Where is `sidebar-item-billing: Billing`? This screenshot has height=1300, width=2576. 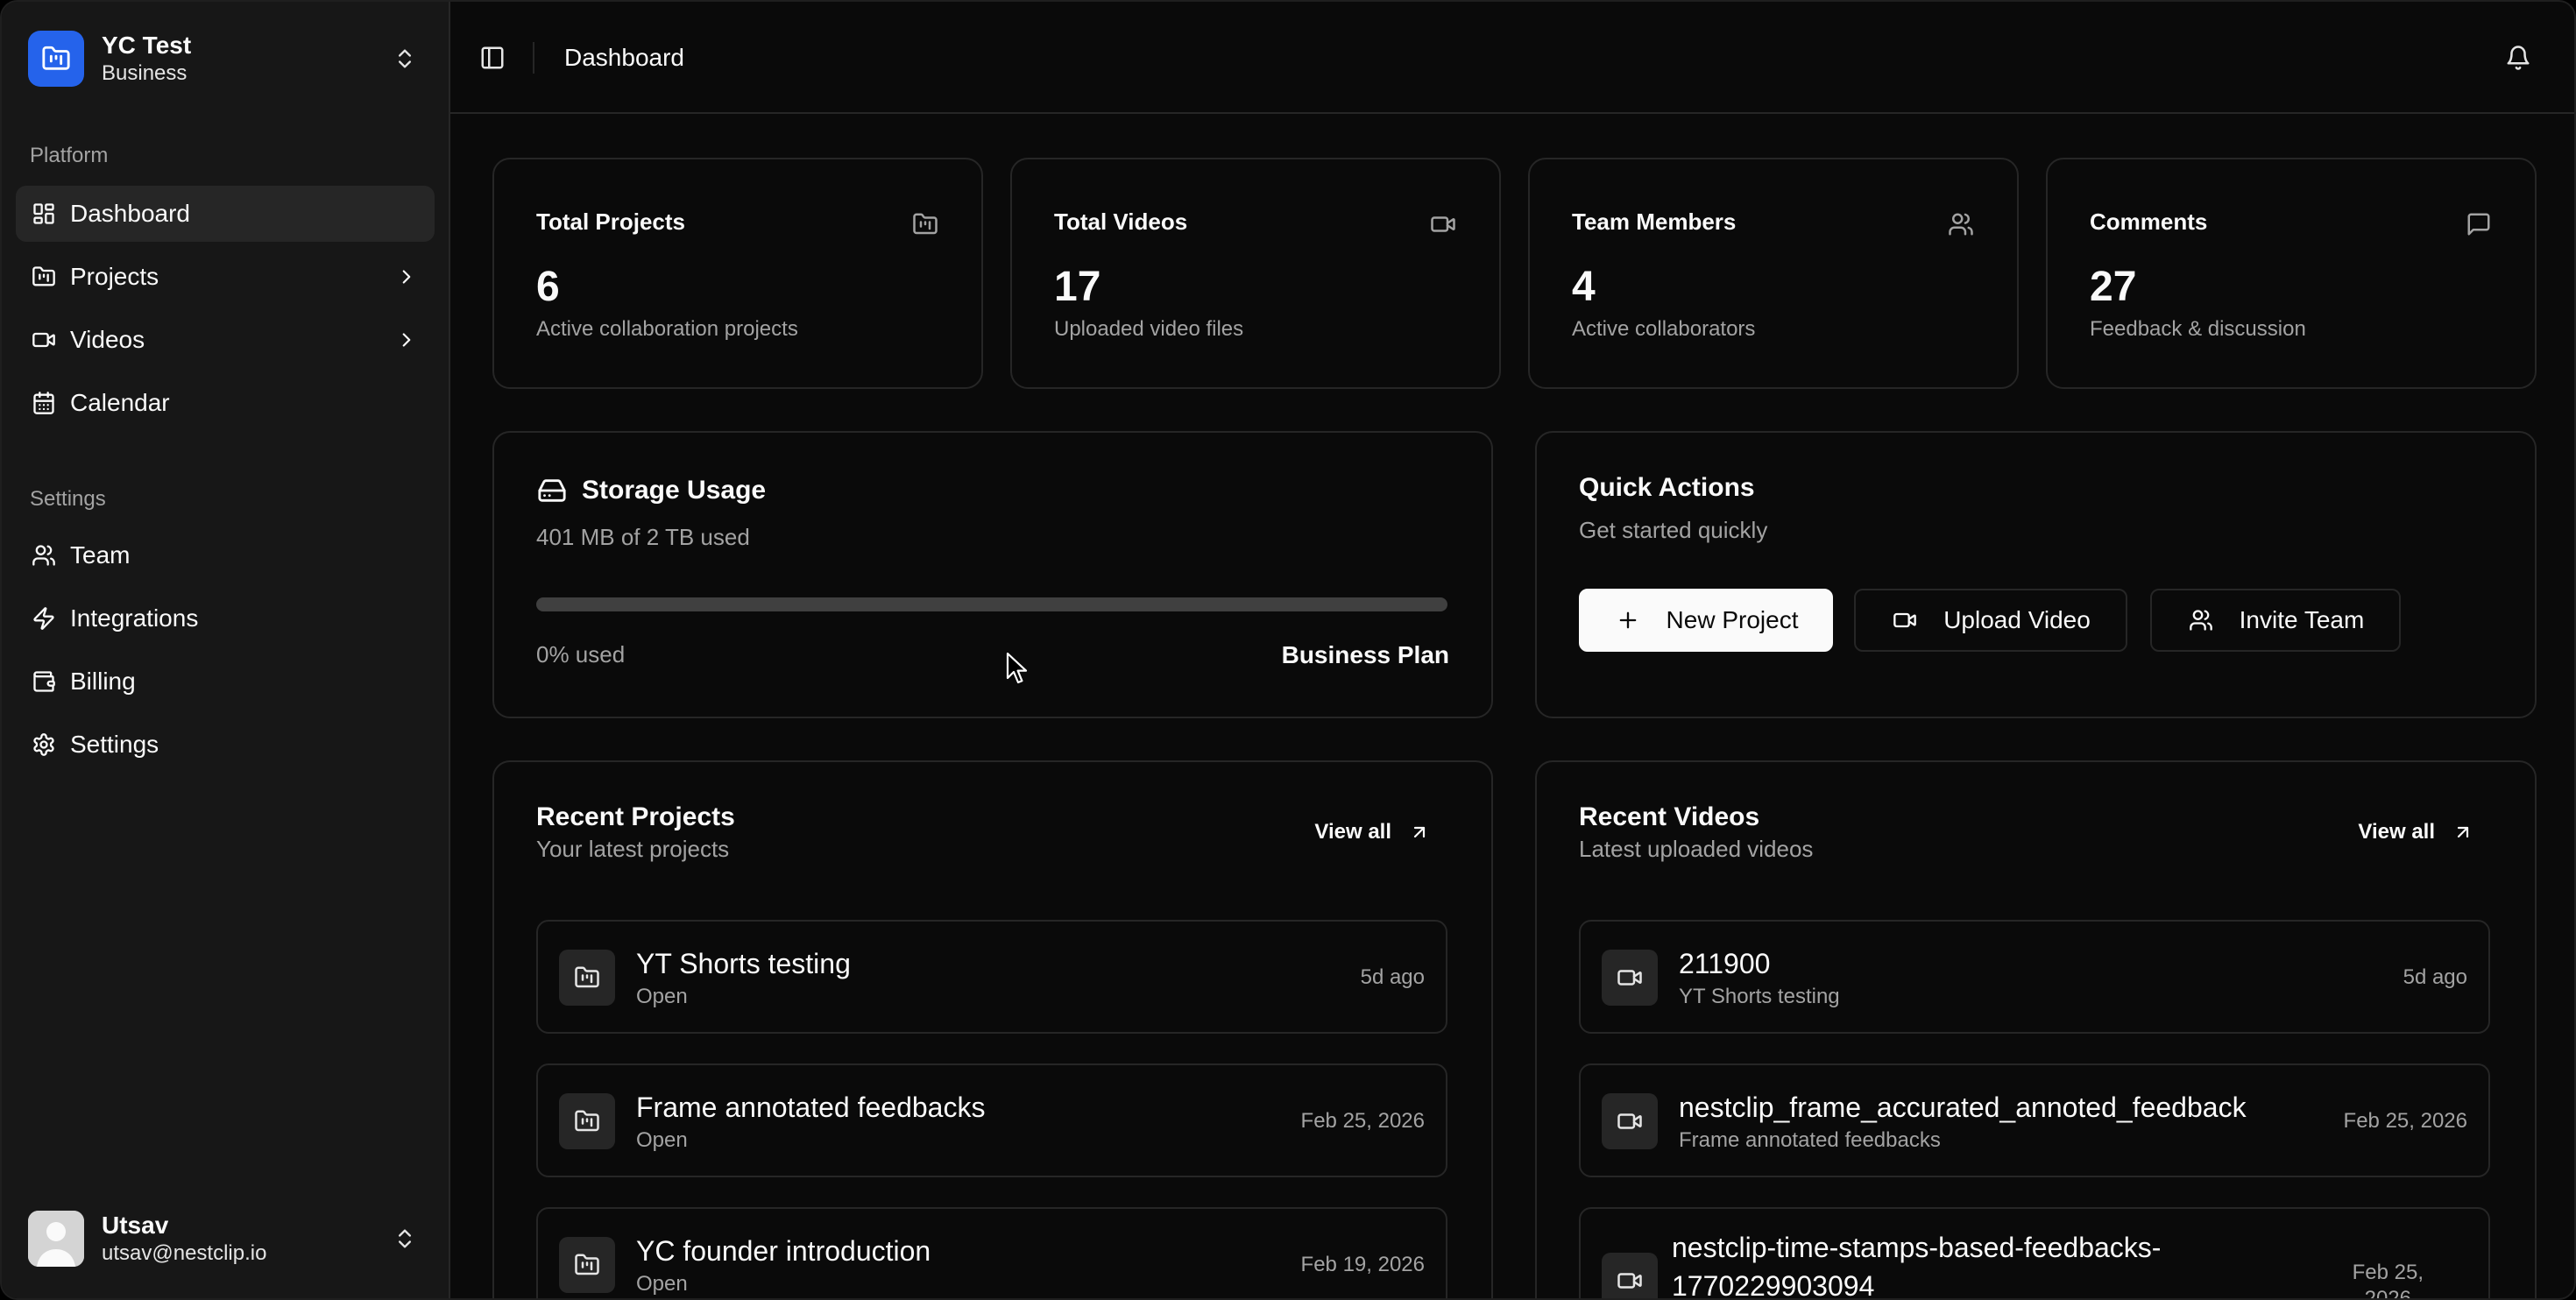
sidebar-item-billing: Billing is located at coordinates (225, 682).